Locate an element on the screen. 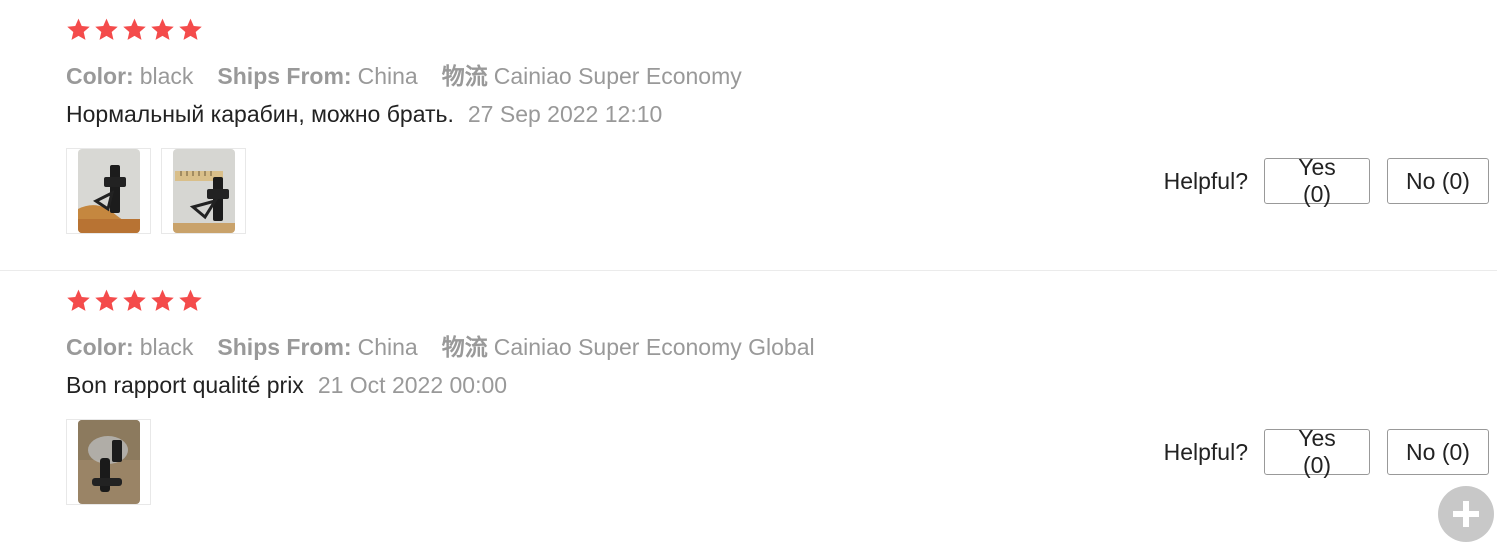 This screenshot has width=1497, height=542. logistics-attr: 物流 Cainiao Super Economy Global is located at coordinates (628, 345).